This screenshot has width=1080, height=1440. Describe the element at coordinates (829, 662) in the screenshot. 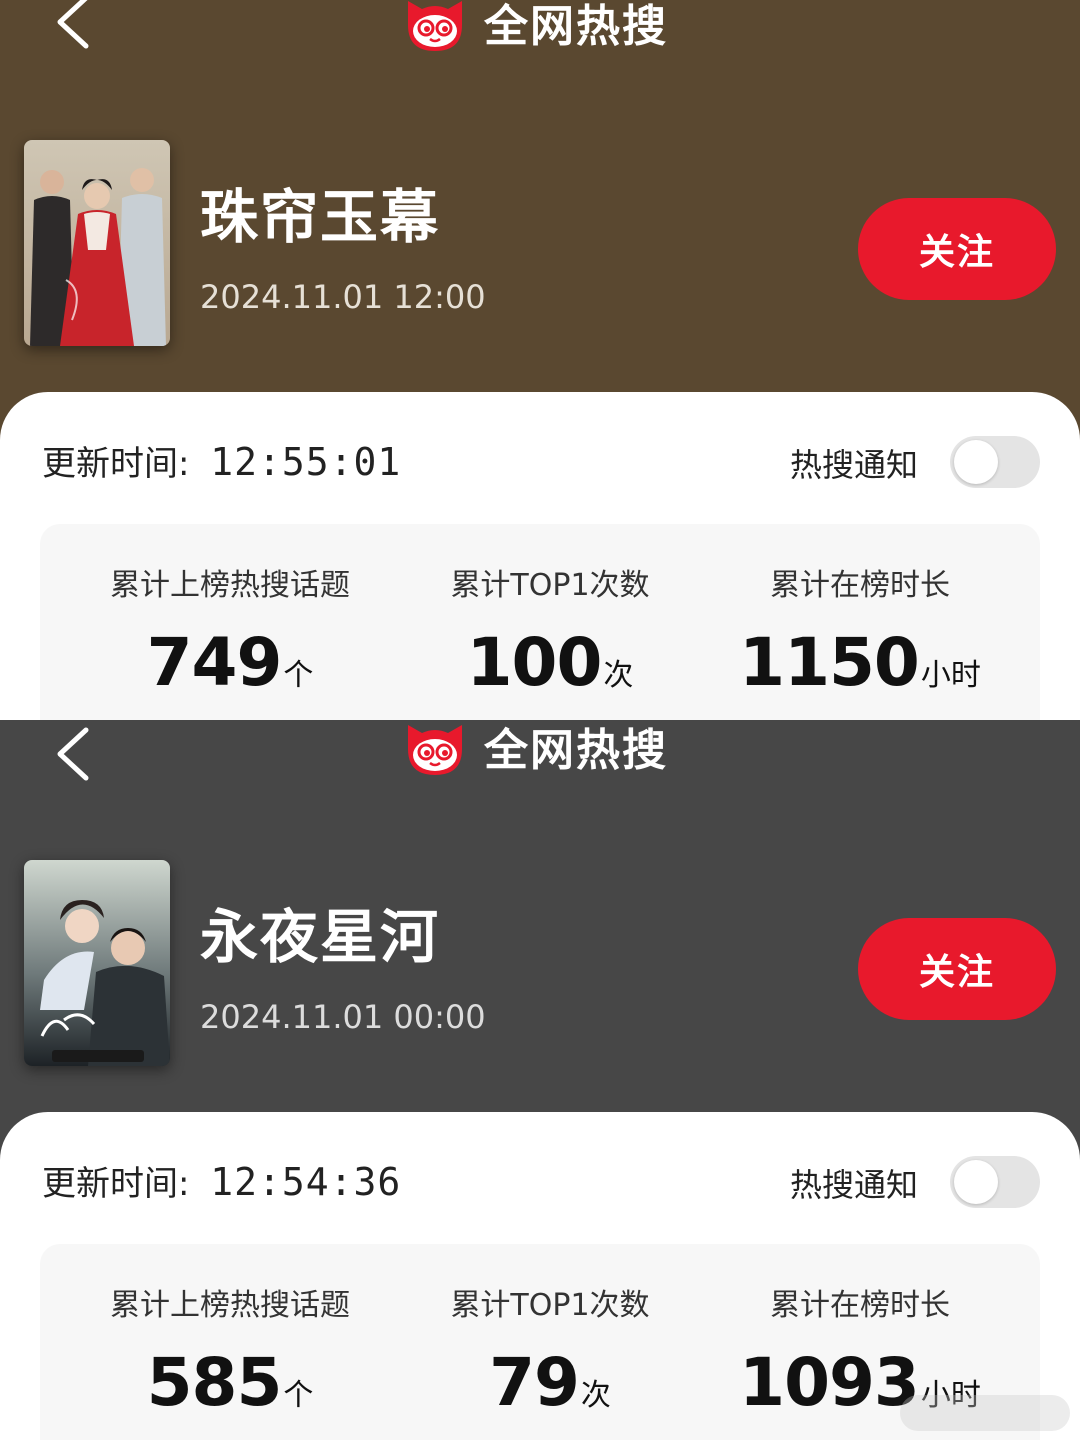

I see `stat-value: 1150` at that location.